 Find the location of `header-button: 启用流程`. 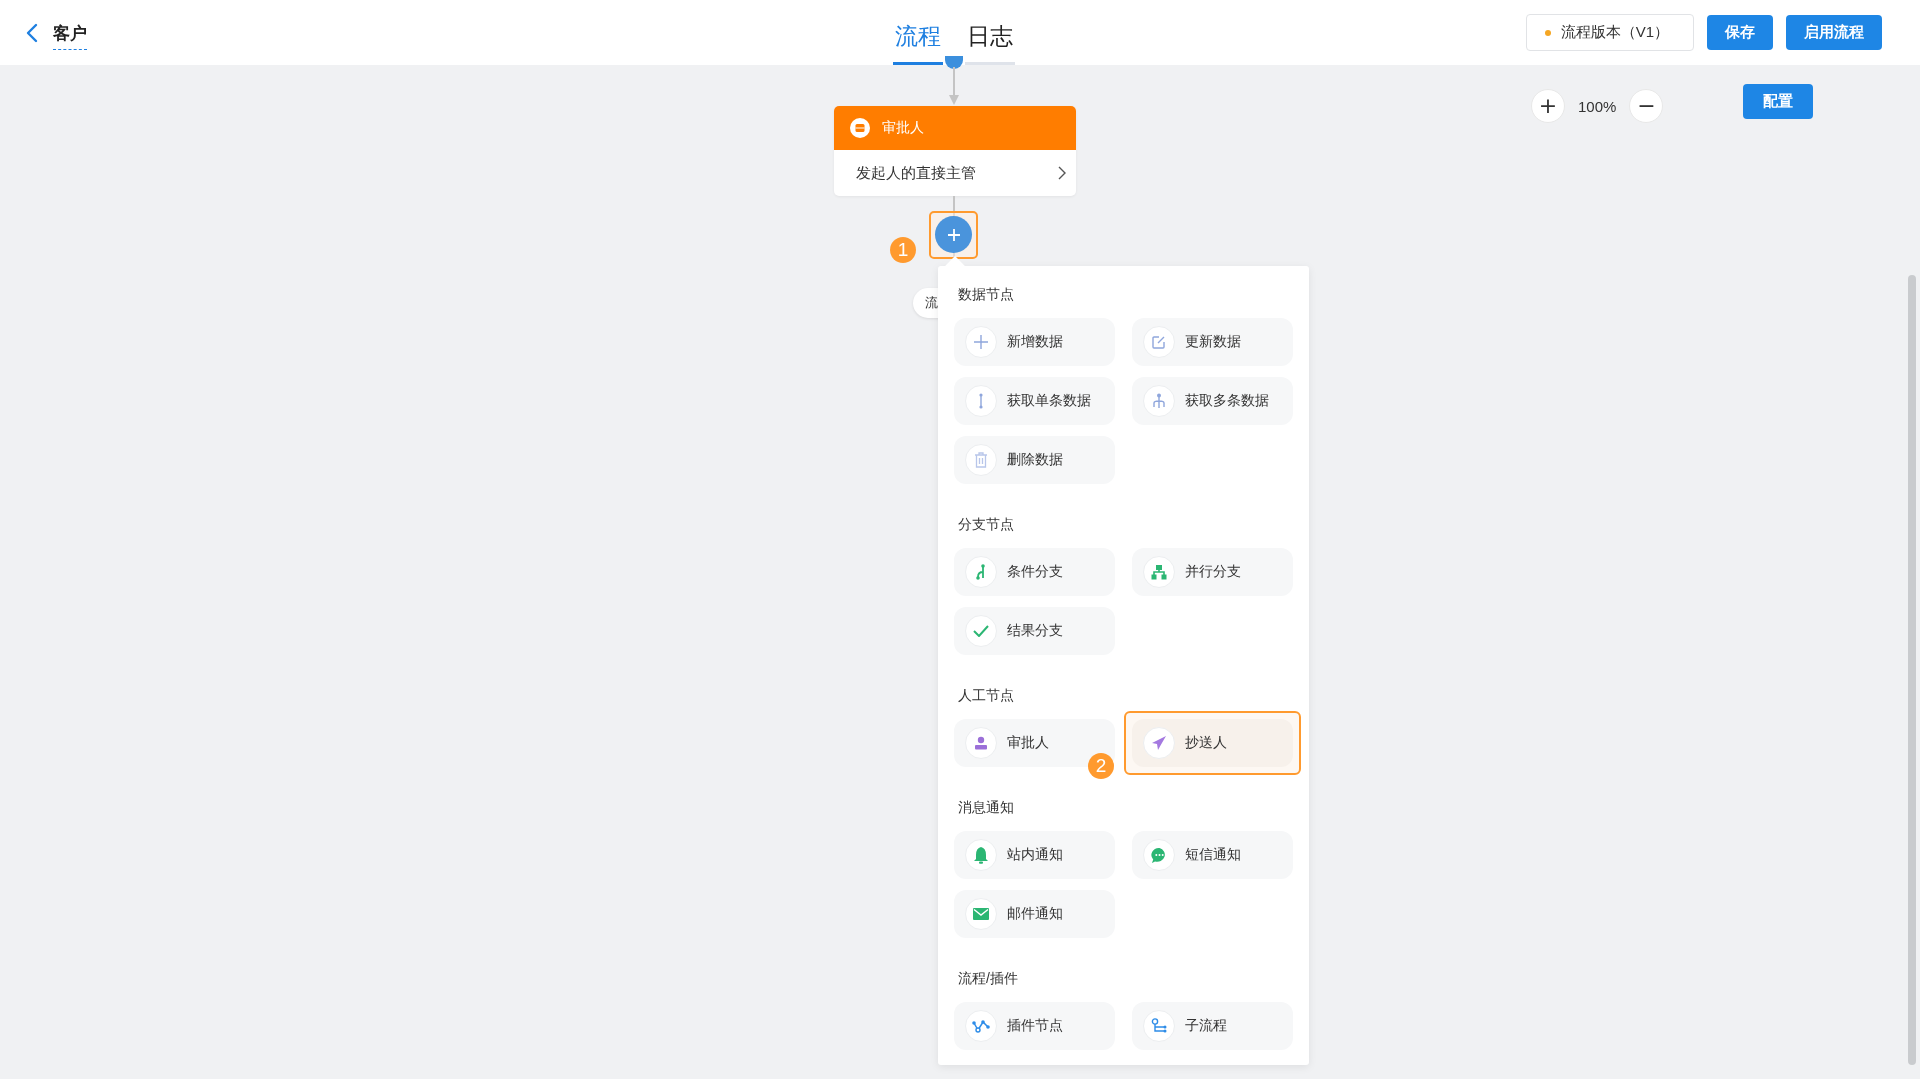

header-button: 启用流程 is located at coordinates (1834, 32).